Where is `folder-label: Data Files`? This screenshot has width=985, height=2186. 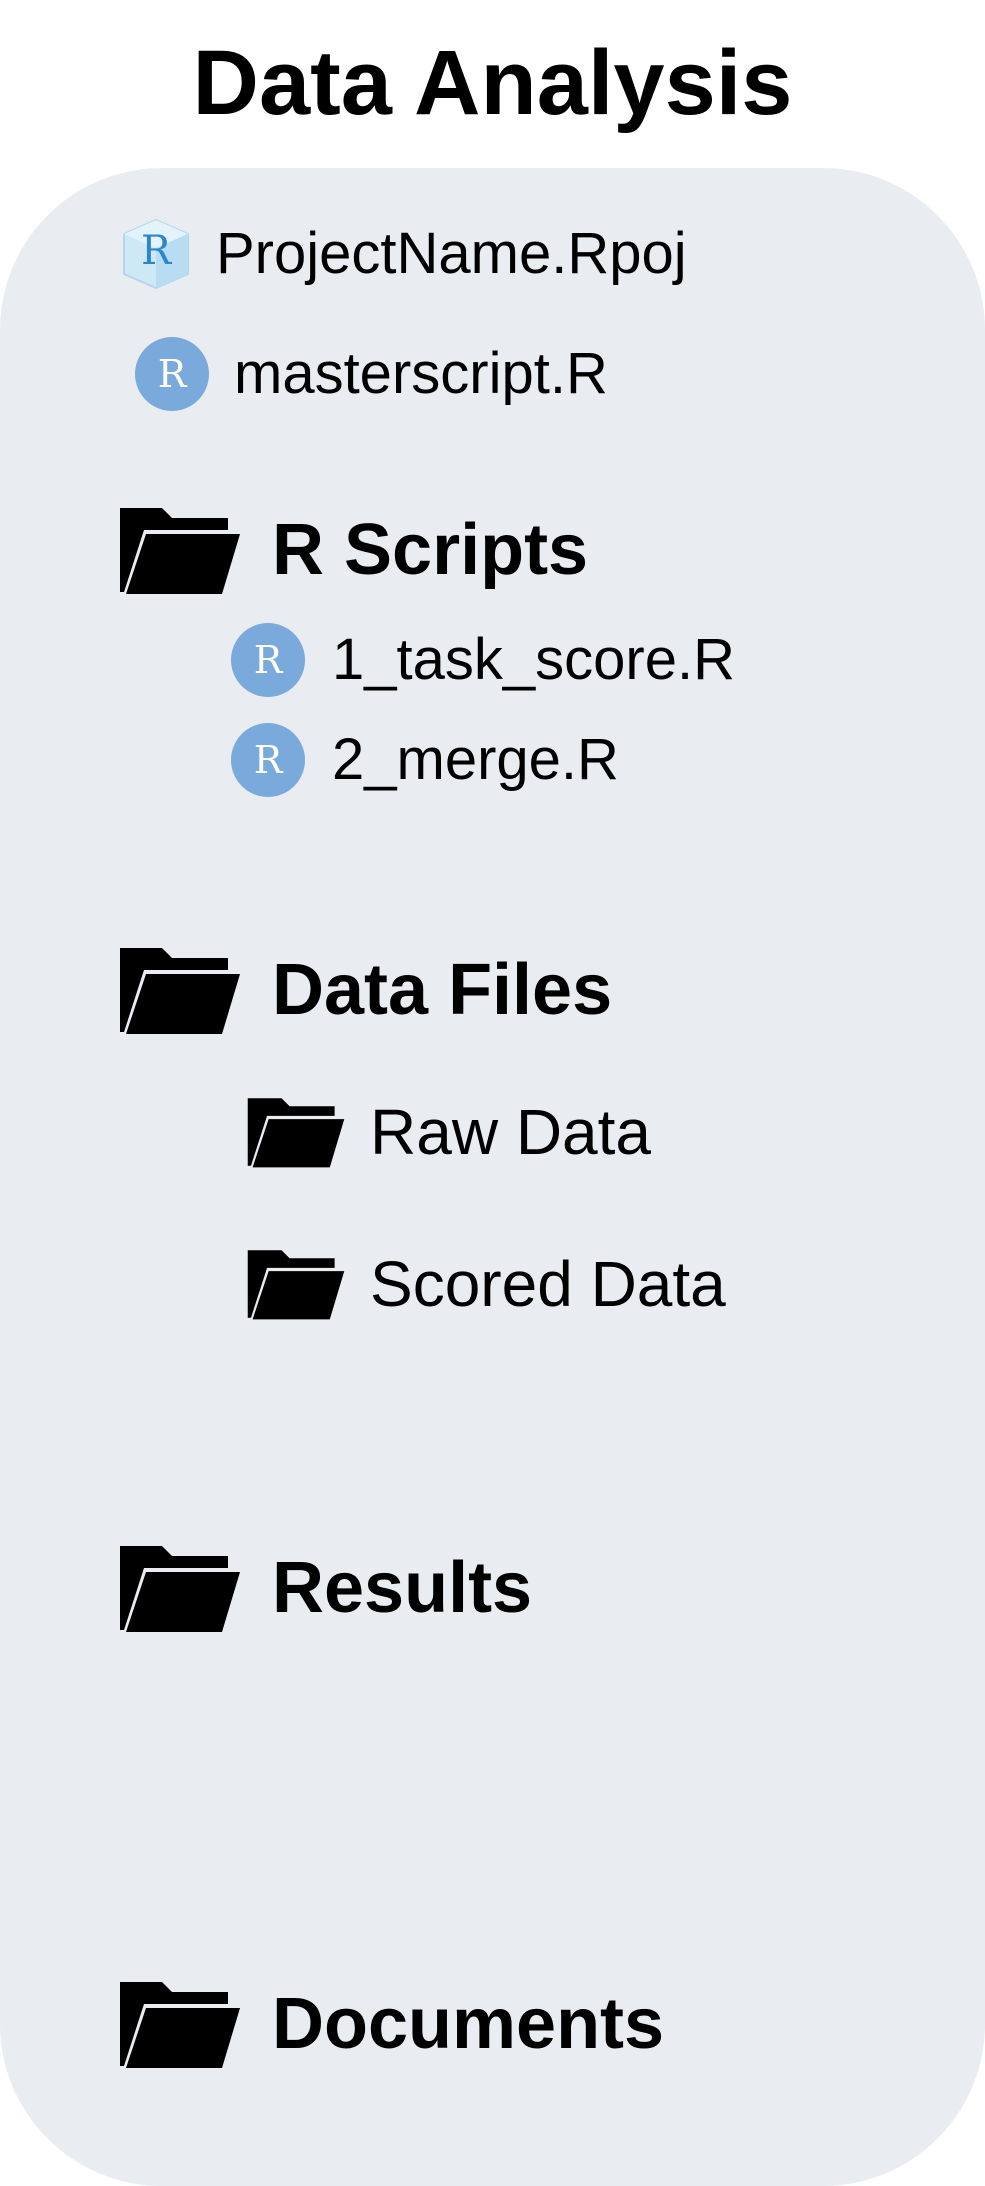
folder-label: Data Files is located at coordinates (442, 990).